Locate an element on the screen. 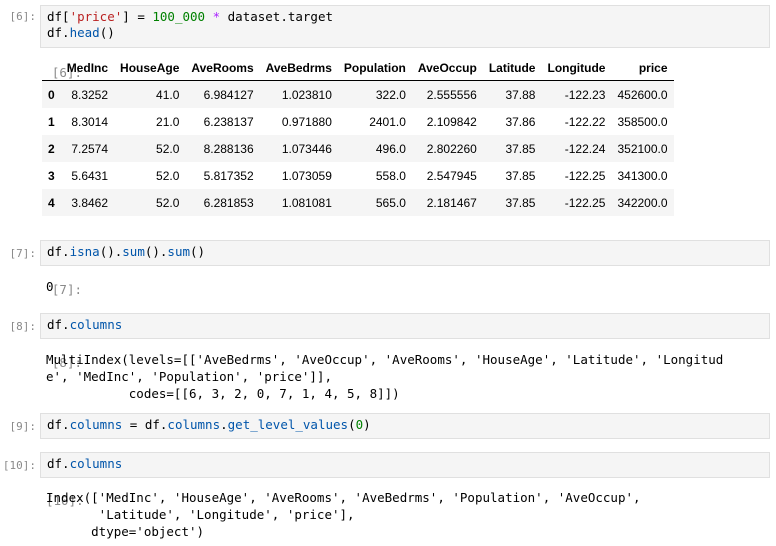 The width and height of the screenshot is (776, 546). row-index: 3 is located at coordinates (51, 175).